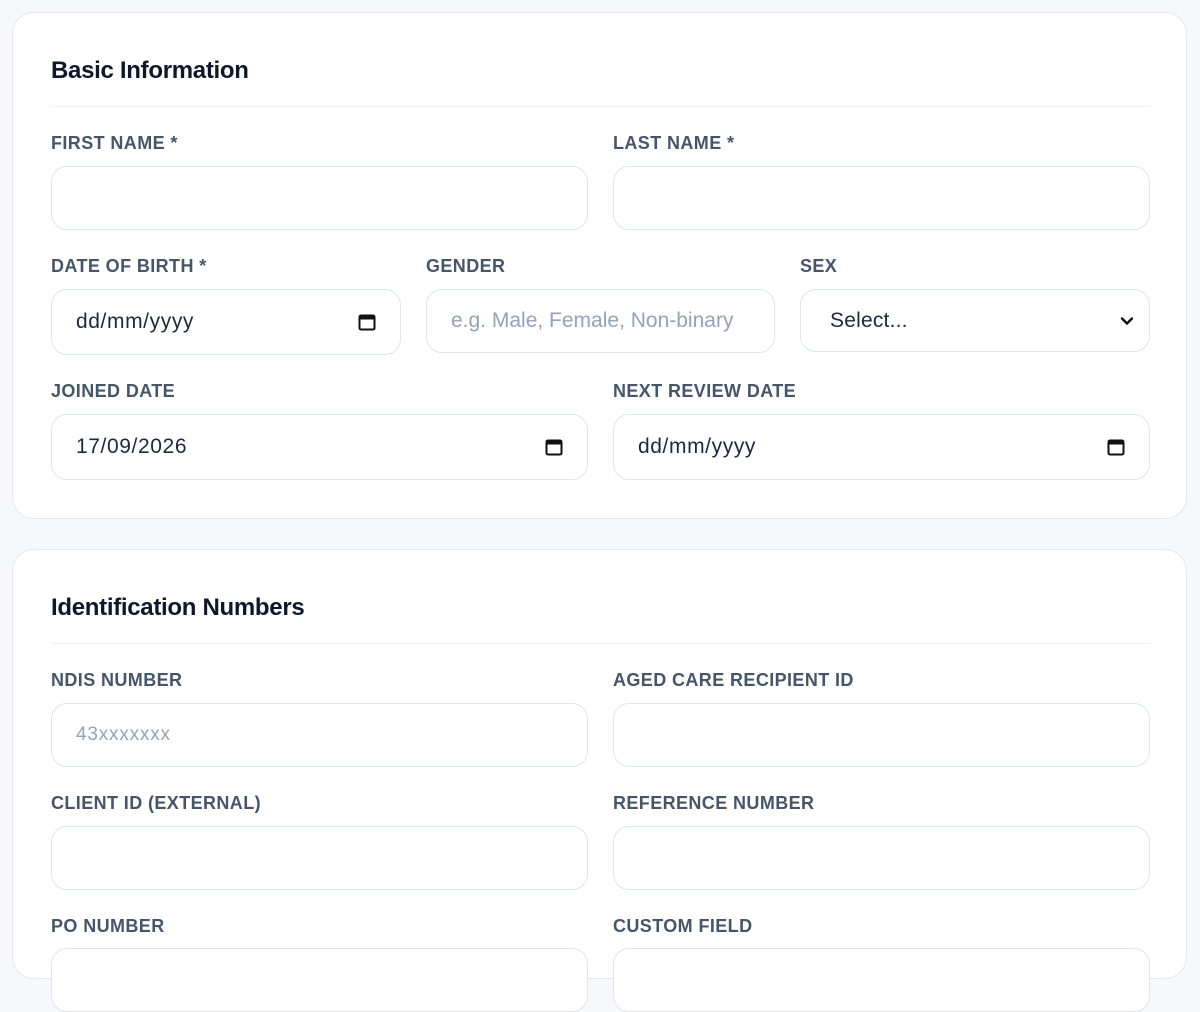 The height and width of the screenshot is (1012, 1200). Describe the element at coordinates (683, 926) in the screenshot. I see `custom-field-label: CUSTOM FIELD` at that location.